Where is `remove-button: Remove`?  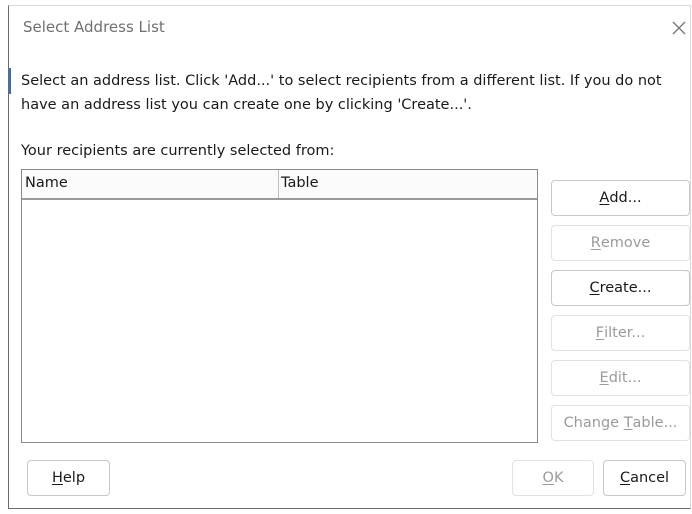 remove-button: Remove is located at coordinates (620, 243).